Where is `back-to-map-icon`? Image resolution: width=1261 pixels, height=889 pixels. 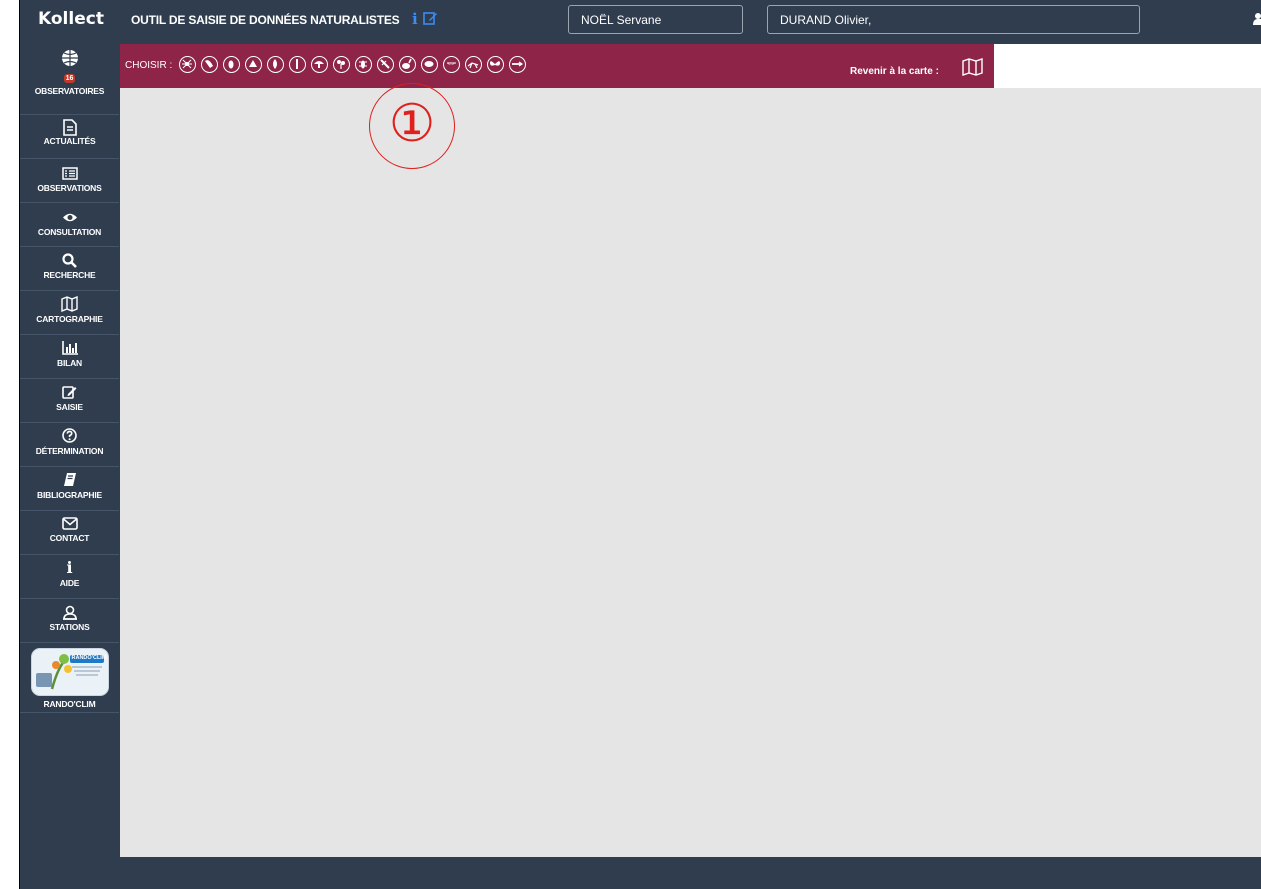 back-to-map-icon is located at coordinates (972, 69).